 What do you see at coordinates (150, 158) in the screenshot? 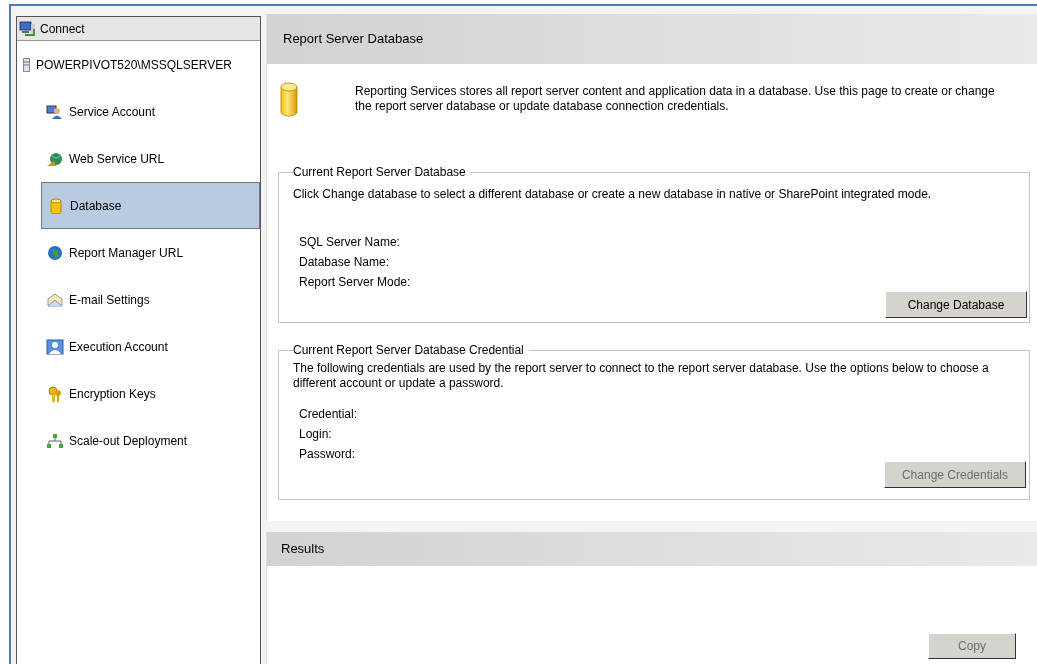
I see `sidebar-item: Web Service URL` at bounding box center [150, 158].